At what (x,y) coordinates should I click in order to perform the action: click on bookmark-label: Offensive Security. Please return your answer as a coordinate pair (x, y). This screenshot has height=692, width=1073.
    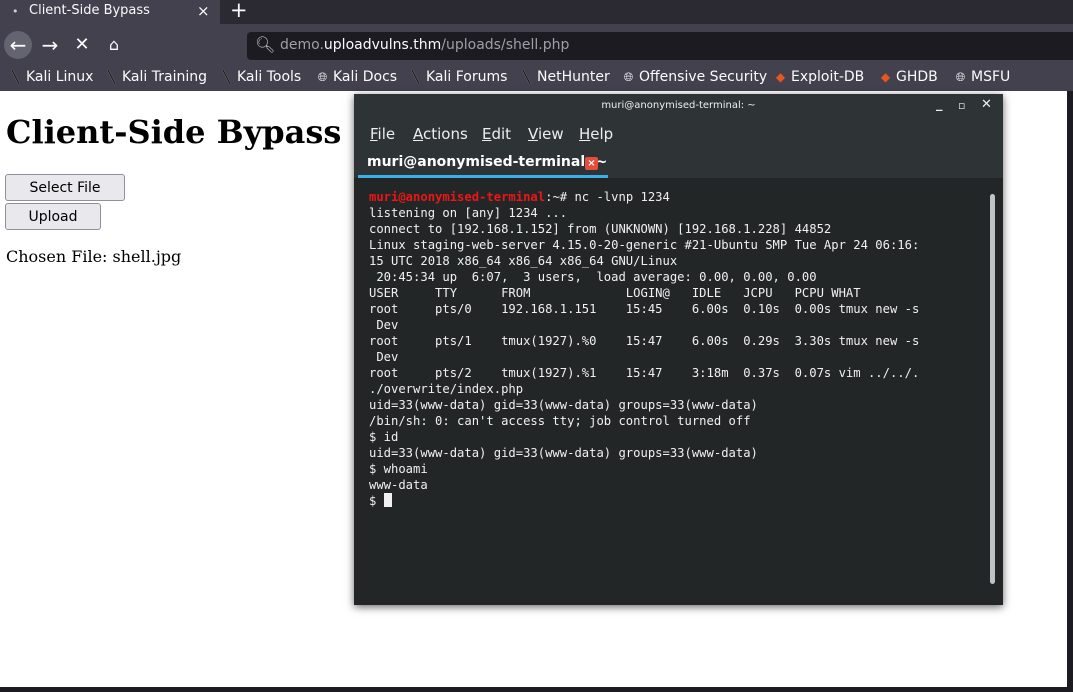
    Looking at the image, I should click on (703, 77).